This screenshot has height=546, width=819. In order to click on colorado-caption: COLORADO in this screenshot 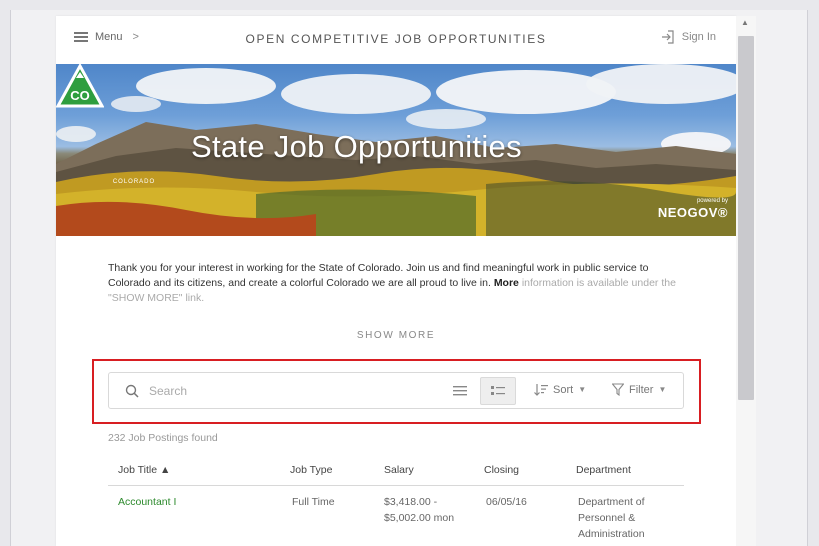, I will do `click(134, 182)`.